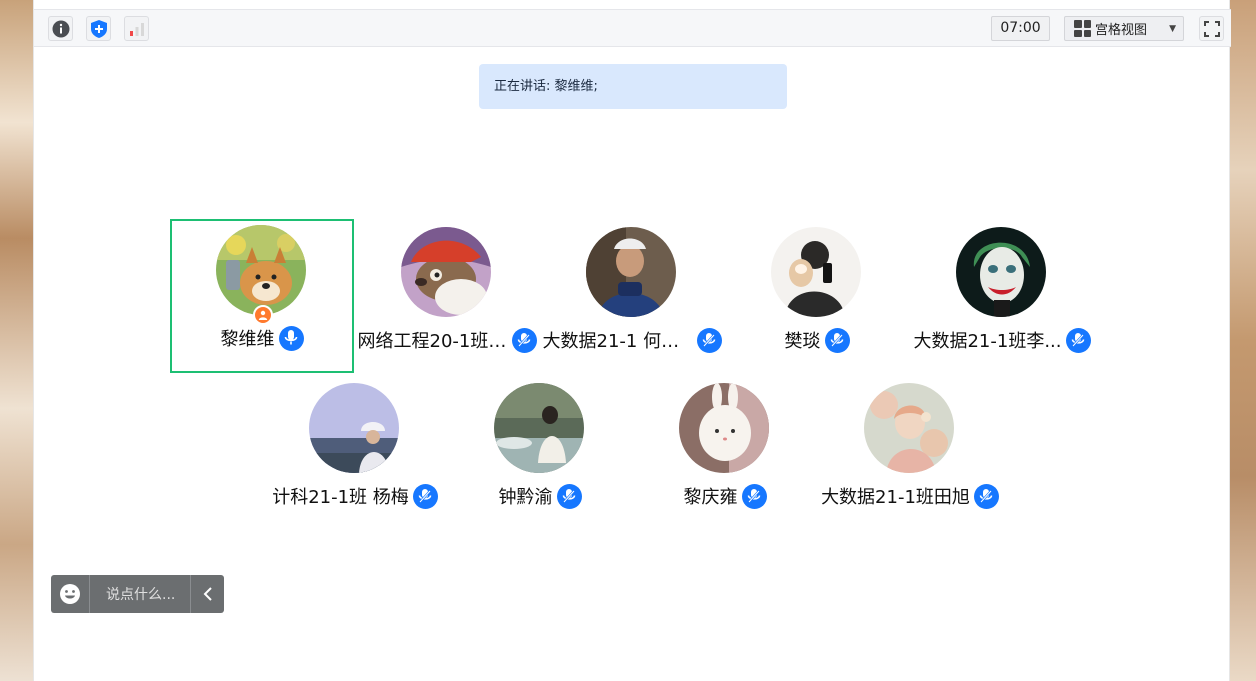 The height and width of the screenshot is (681, 1256). I want to click on desktop-background-right, so click(1243, 340).